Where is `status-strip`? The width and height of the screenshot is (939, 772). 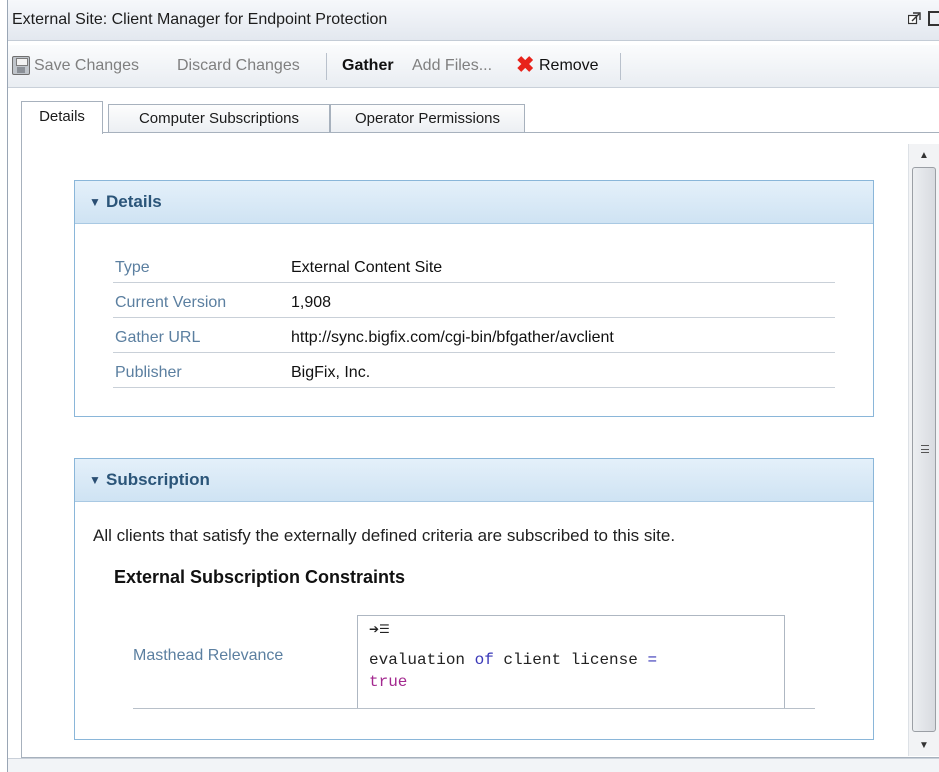 status-strip is located at coordinates (473, 765).